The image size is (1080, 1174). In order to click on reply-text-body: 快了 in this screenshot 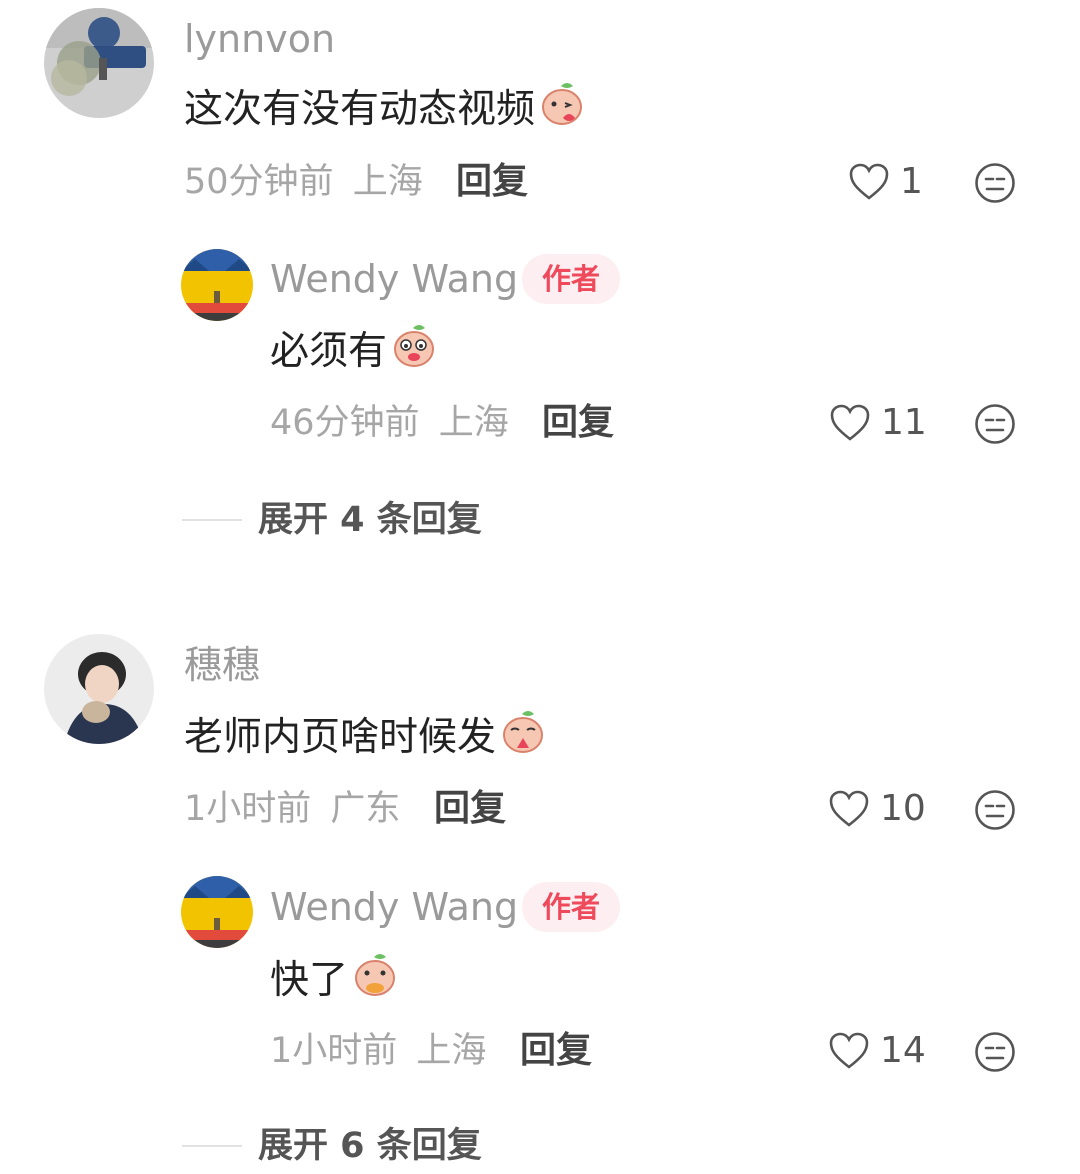, I will do `click(309, 980)`.